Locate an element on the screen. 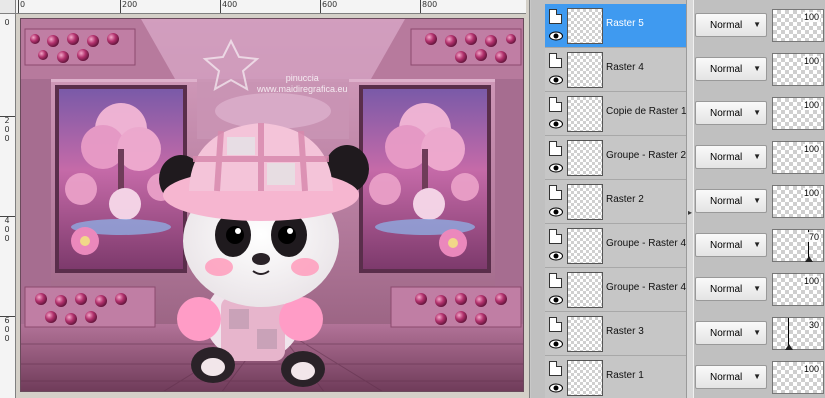 This screenshot has width=825, height=398. ruler-horizontal: 0 200 400 600 800 is located at coordinates (271, 7).